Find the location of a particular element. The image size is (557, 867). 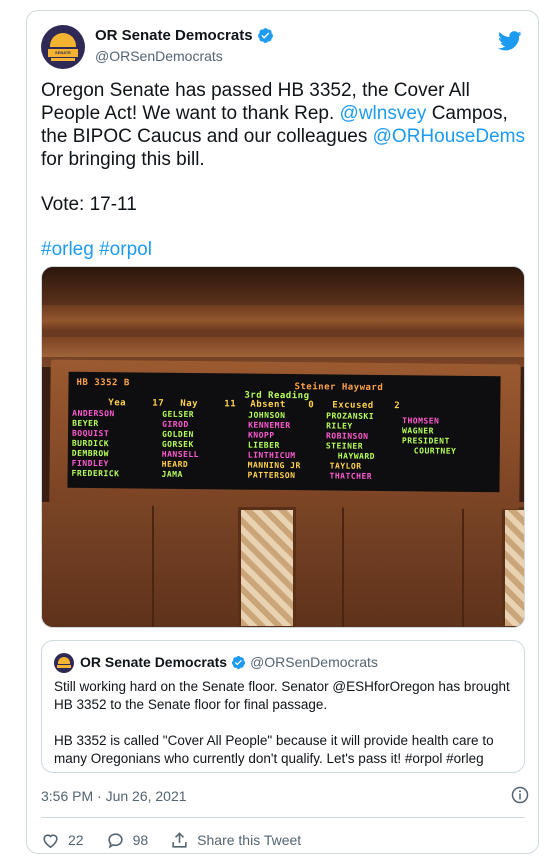

logo-sun-icon is located at coordinates (63, 40).